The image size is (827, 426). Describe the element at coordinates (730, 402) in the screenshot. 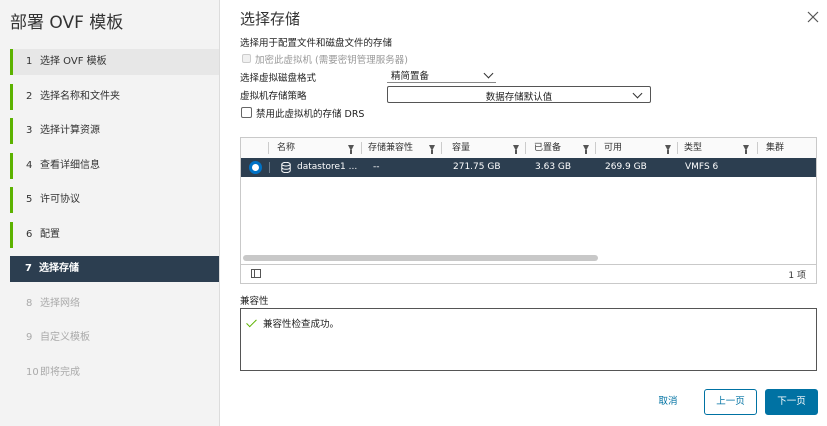

I see `back-button: 上一页` at that location.